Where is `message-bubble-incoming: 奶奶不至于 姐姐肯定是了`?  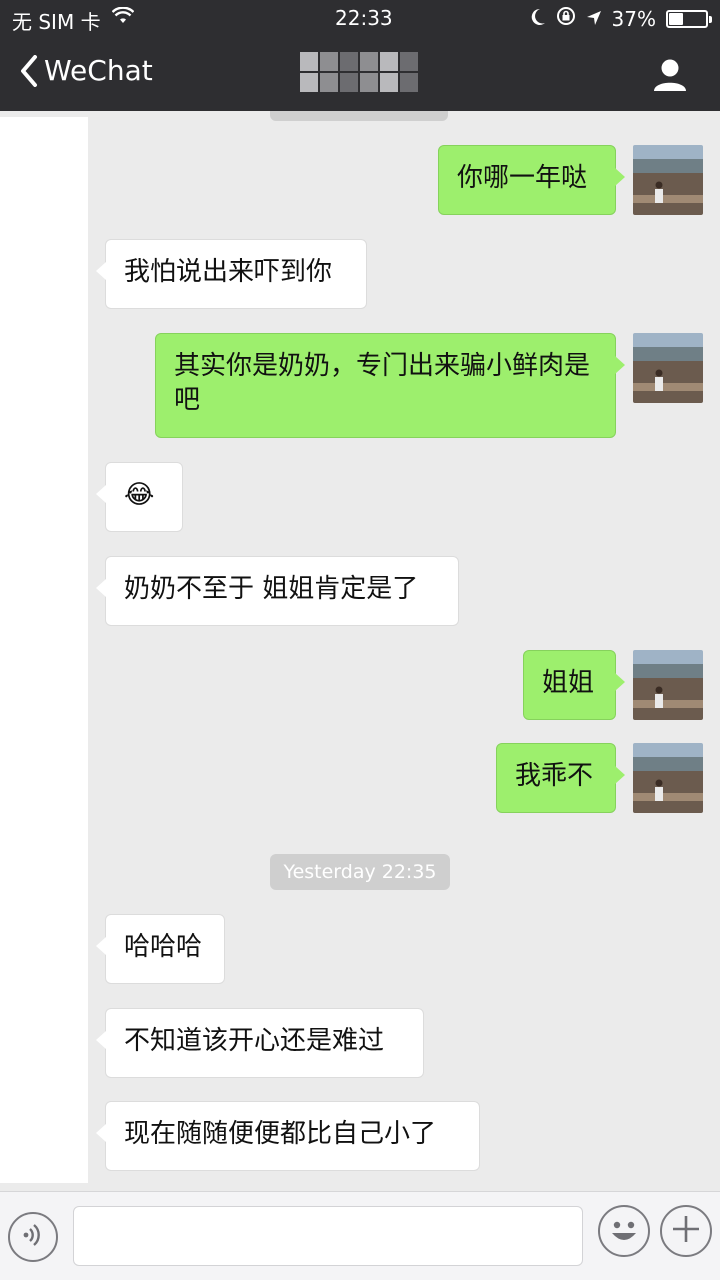
message-bubble-incoming: 奶奶不至于 姐姐肯定是了 is located at coordinates (277, 591).